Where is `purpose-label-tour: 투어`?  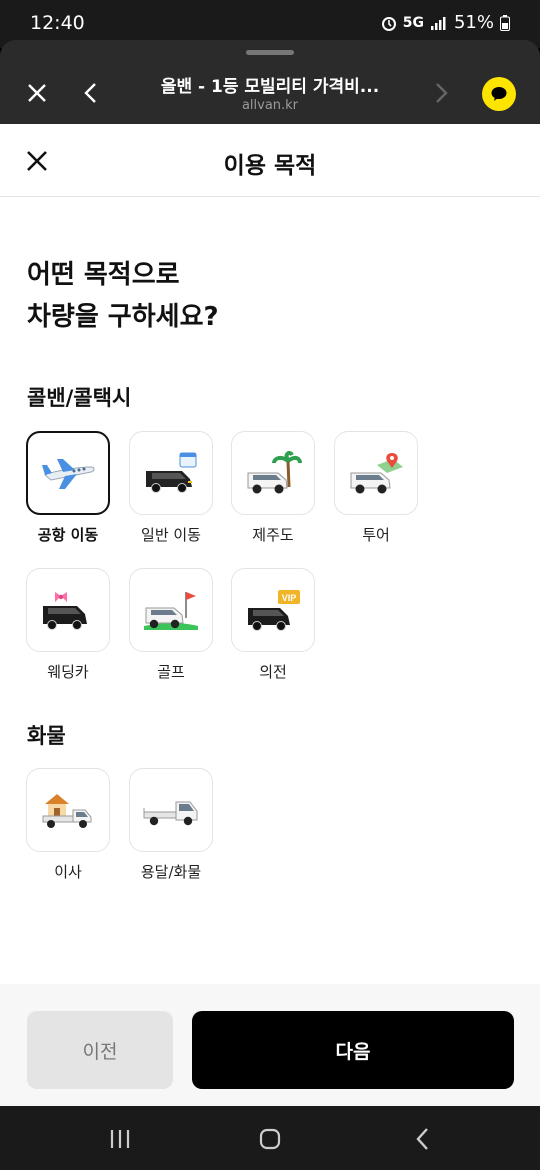
purpose-label-tour: 투어 is located at coordinates (376, 535).